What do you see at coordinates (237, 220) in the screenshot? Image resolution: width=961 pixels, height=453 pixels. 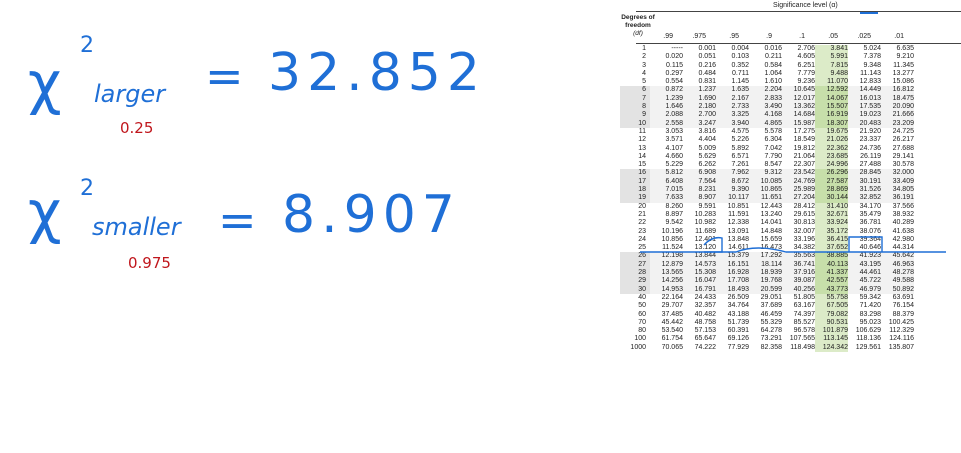 I see `smaller-equals-sign: =` at bounding box center [237, 220].